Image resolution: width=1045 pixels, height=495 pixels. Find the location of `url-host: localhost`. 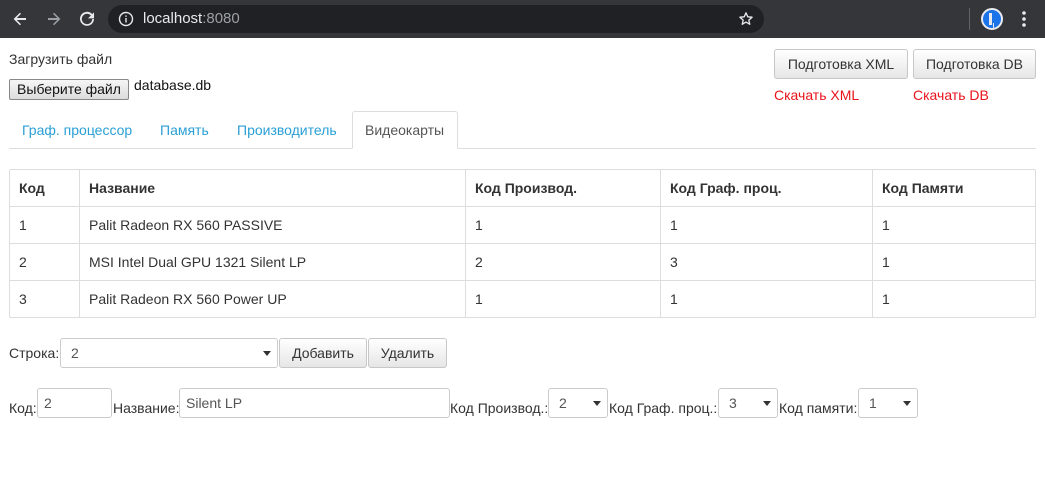

url-host: localhost is located at coordinates (173, 18).